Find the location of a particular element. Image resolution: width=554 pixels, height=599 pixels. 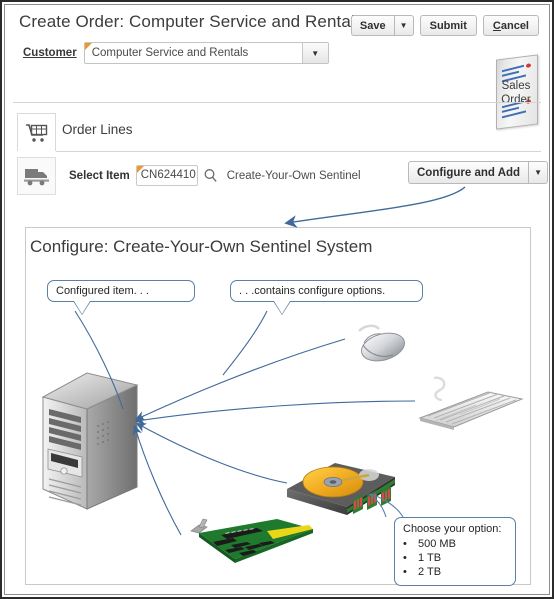

option-item-1: • 1 TB is located at coordinates (455, 558).